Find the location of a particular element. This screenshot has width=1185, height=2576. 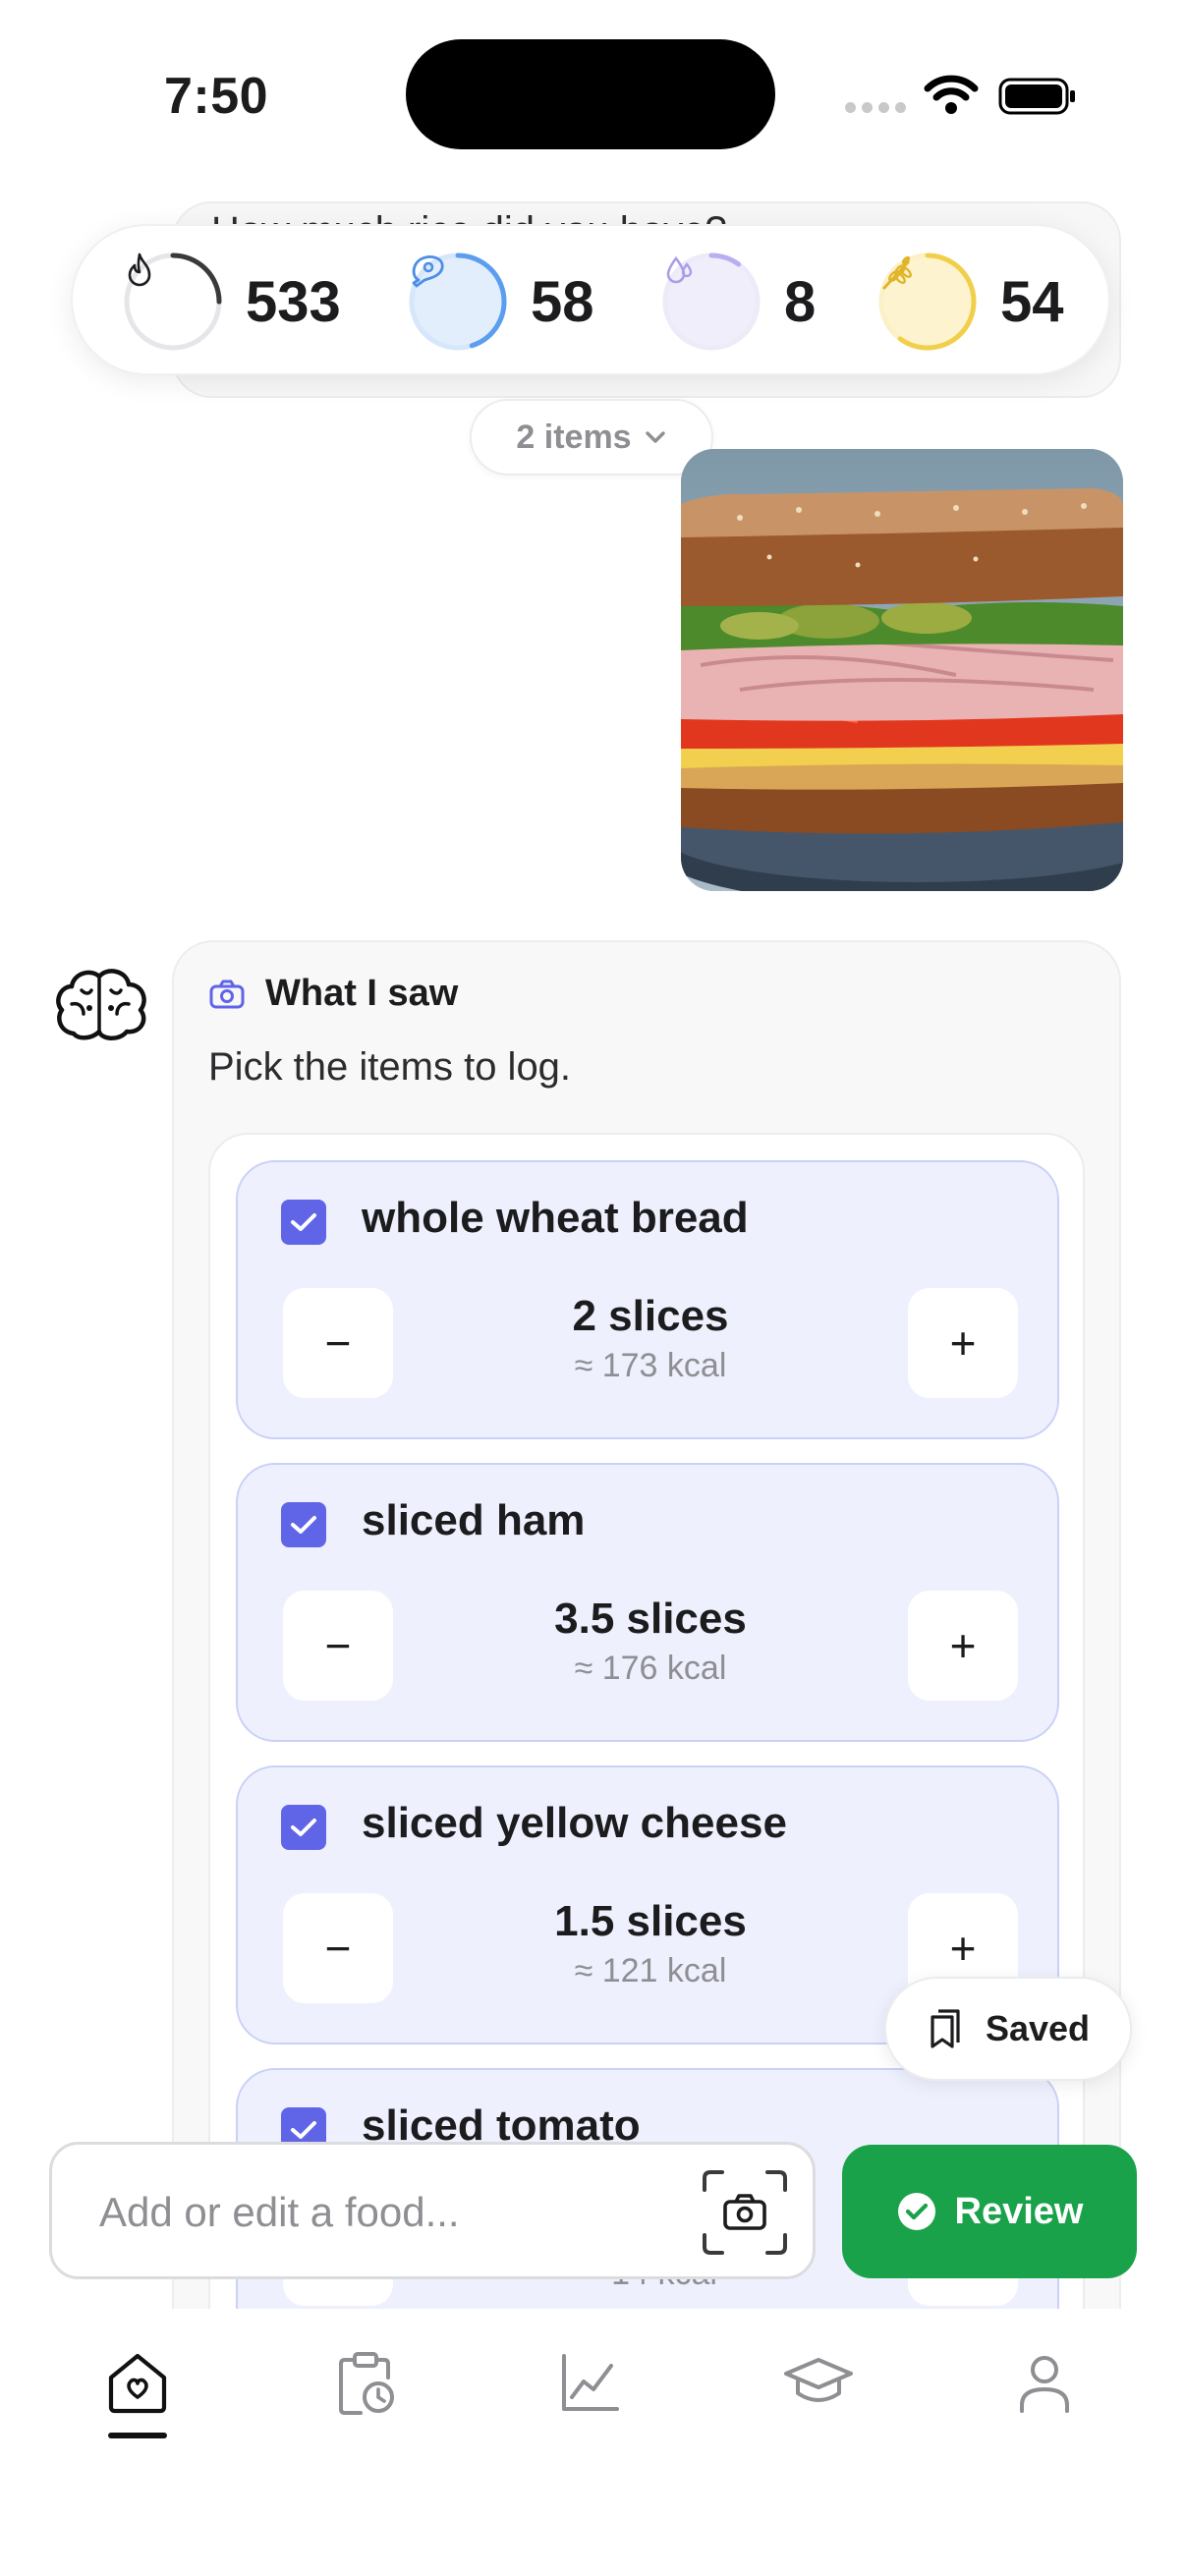

carbs-value: 54 is located at coordinates (1032, 301).